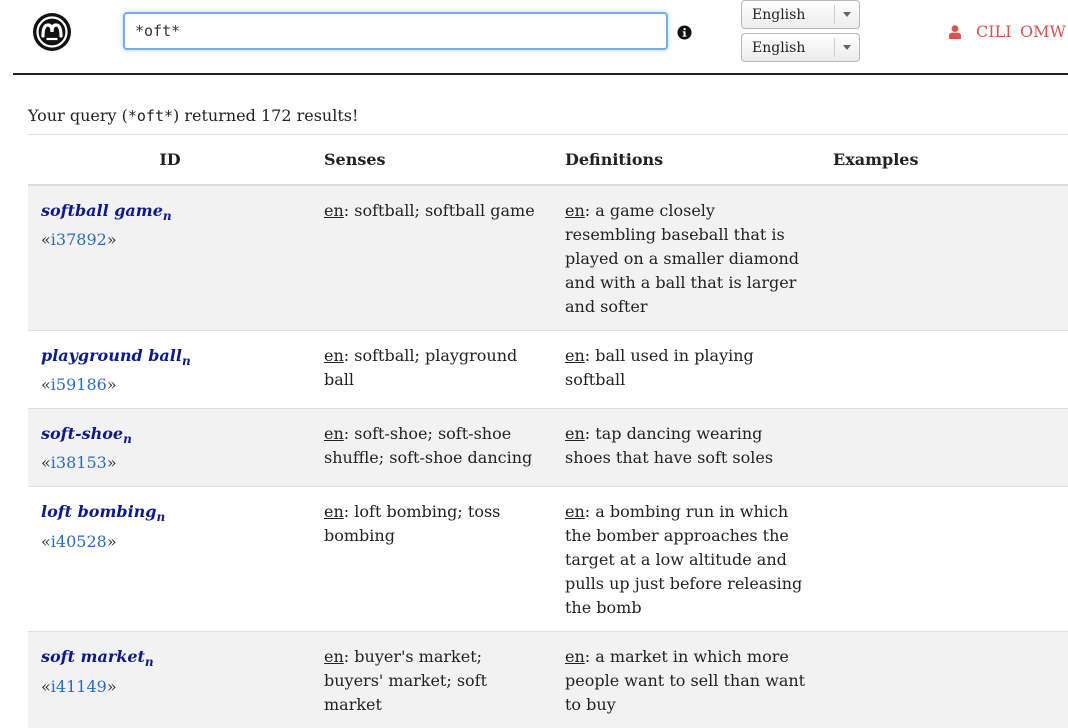 This screenshot has width=1068, height=728. What do you see at coordinates (412, 524) in the screenshot?
I see `senses-text: loft bombing; toss bombing` at bounding box center [412, 524].